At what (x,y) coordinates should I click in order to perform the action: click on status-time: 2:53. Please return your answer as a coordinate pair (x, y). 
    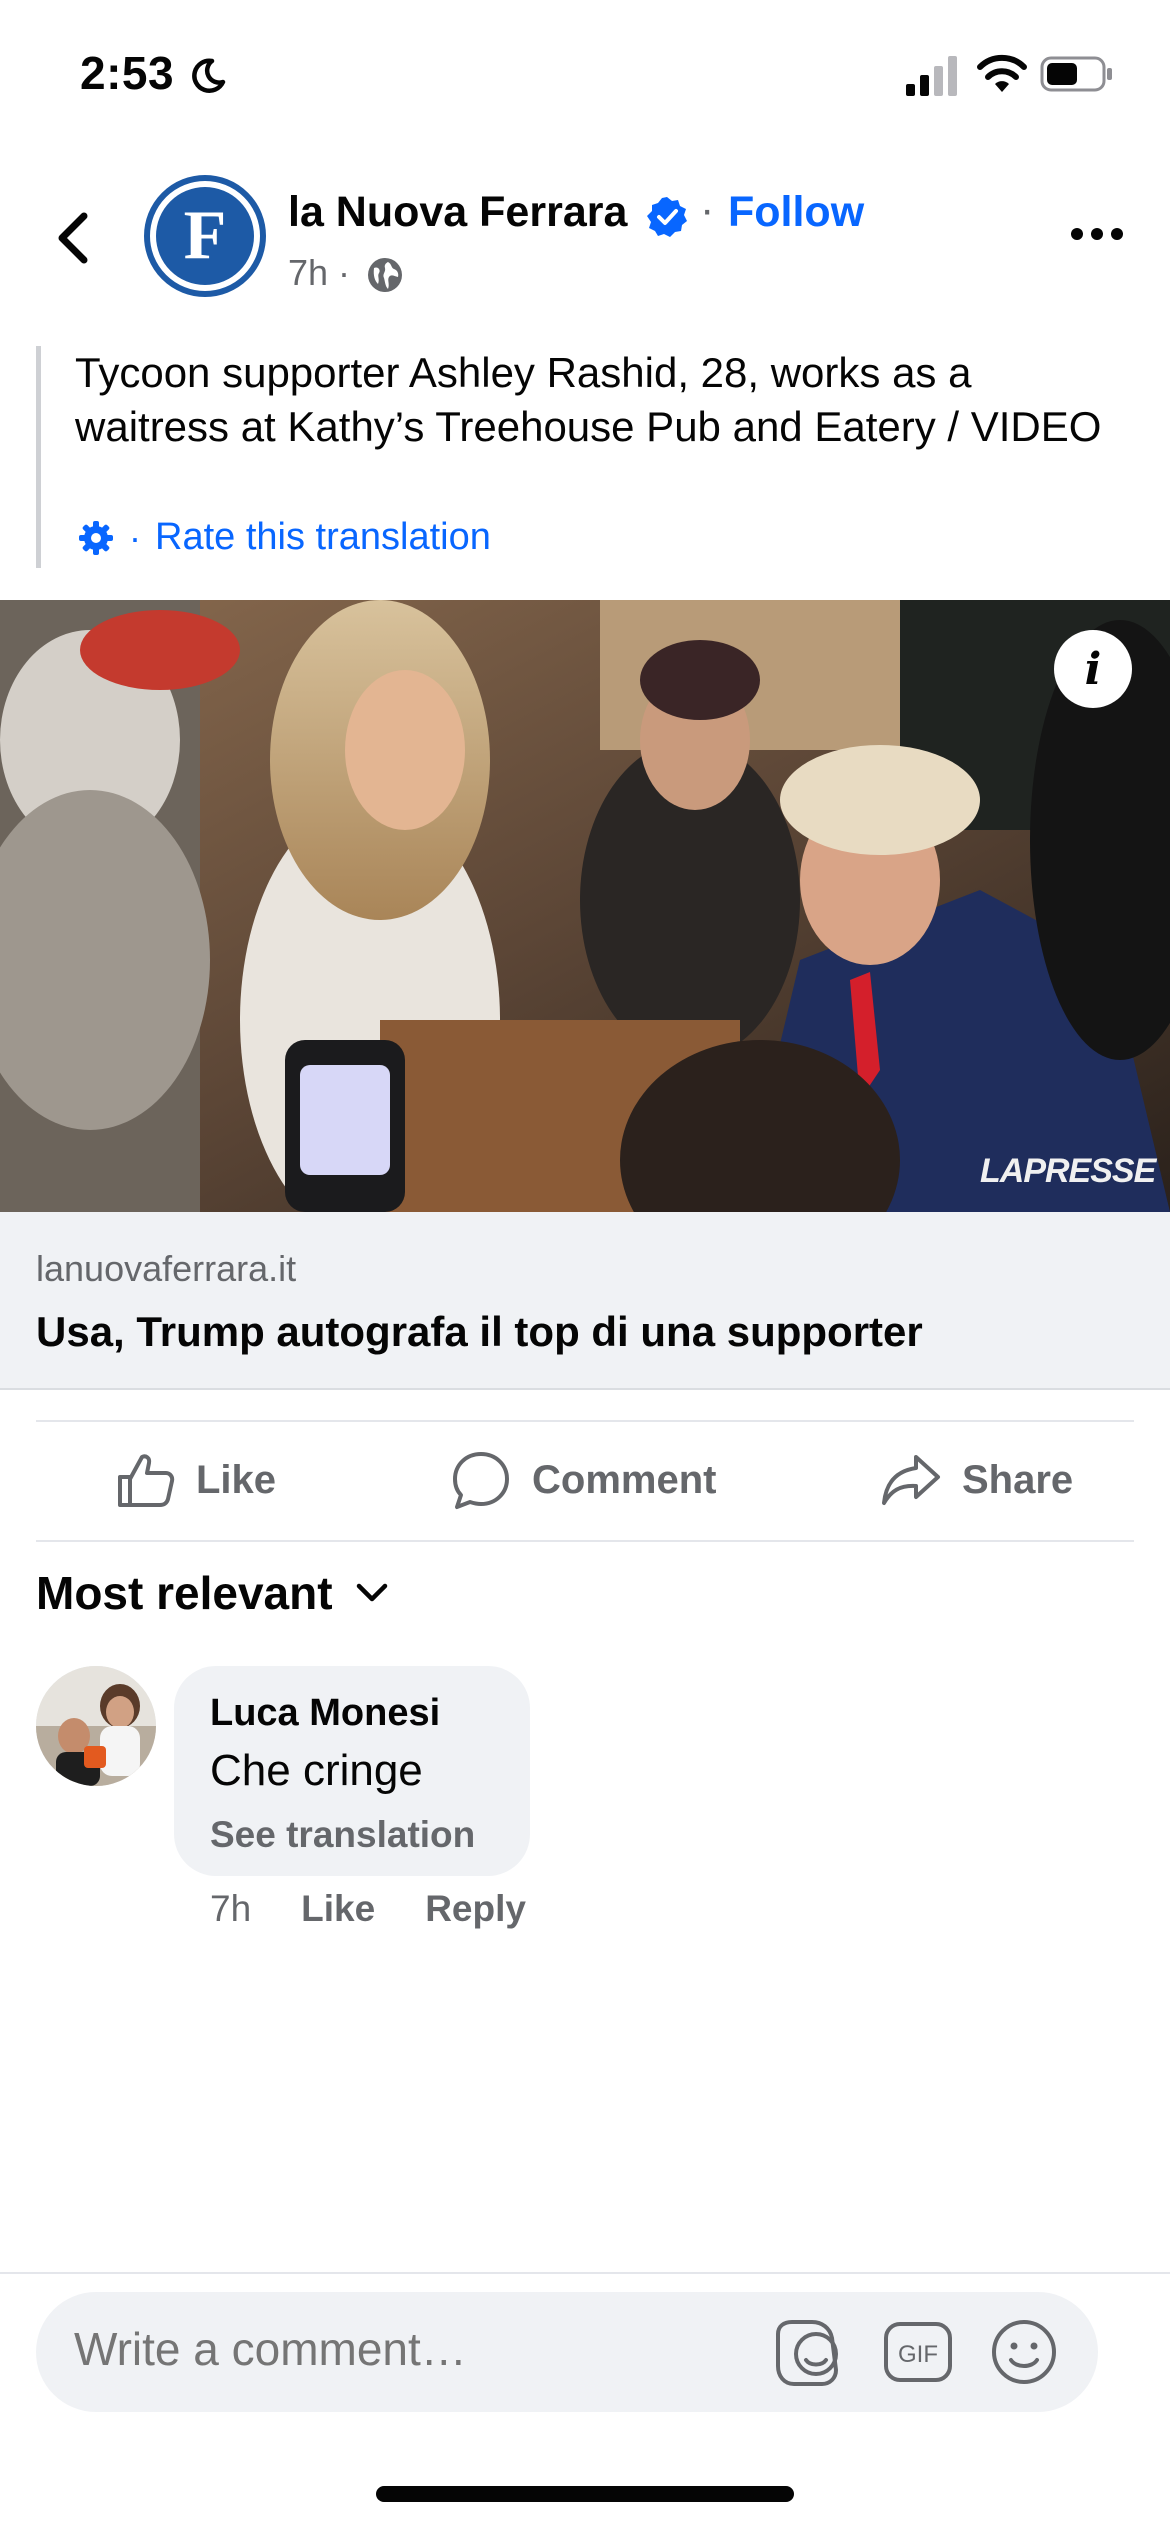
    Looking at the image, I should click on (127, 73).